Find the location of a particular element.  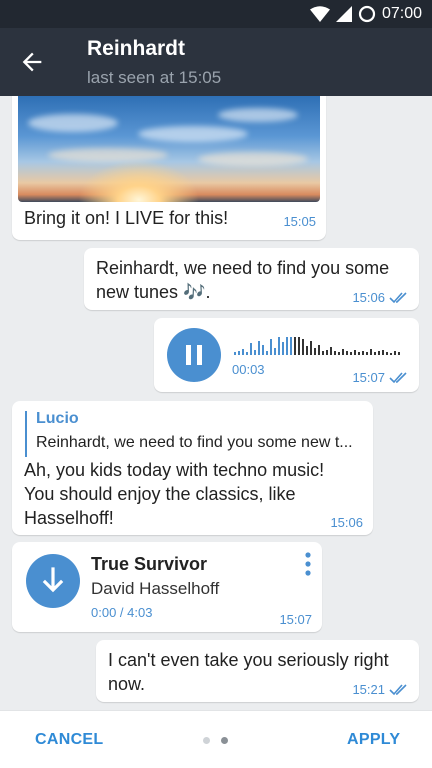

message-bubble: Bring it on! I LIVE for this! 15:05 is located at coordinates (169, 168).